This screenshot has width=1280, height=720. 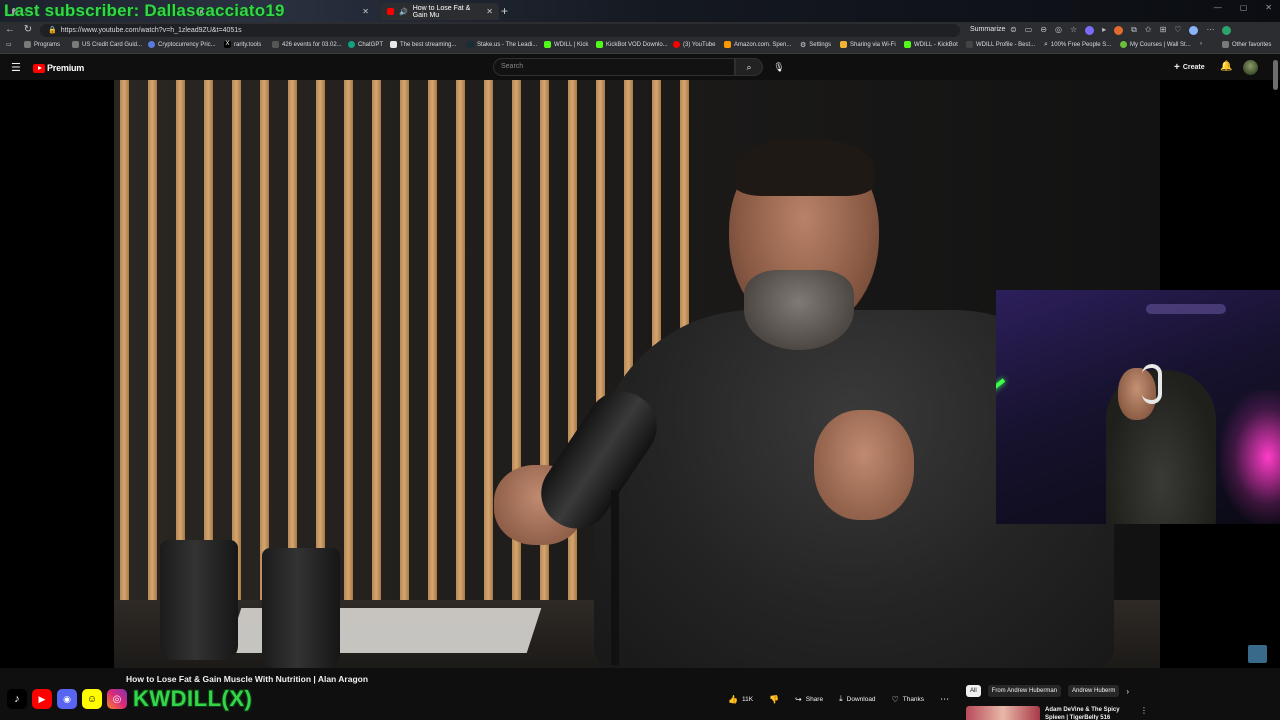 What do you see at coordinates (1094, 691) in the screenshot?
I see `chip-channel: Andrew Huberm` at bounding box center [1094, 691].